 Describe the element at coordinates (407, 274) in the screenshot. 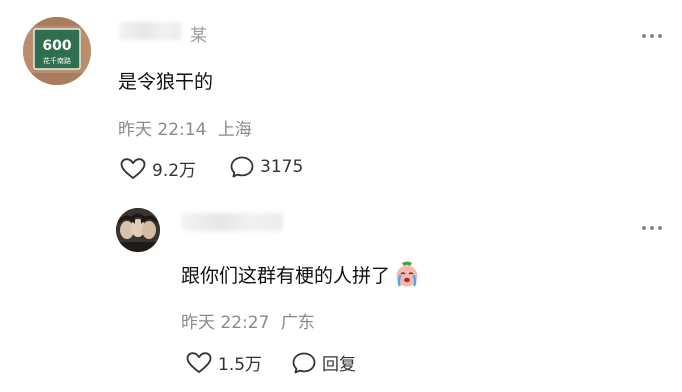

I see `crying-face-emoji` at that location.